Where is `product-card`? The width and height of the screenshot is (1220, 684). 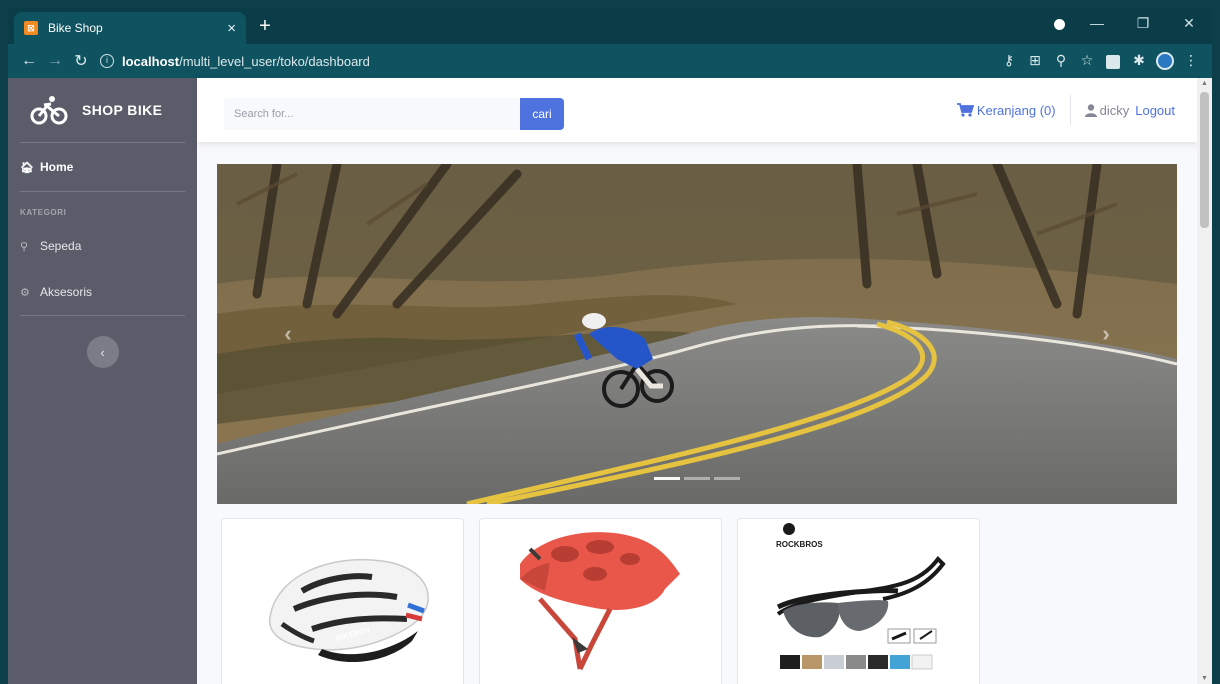
product-card is located at coordinates (600, 601).